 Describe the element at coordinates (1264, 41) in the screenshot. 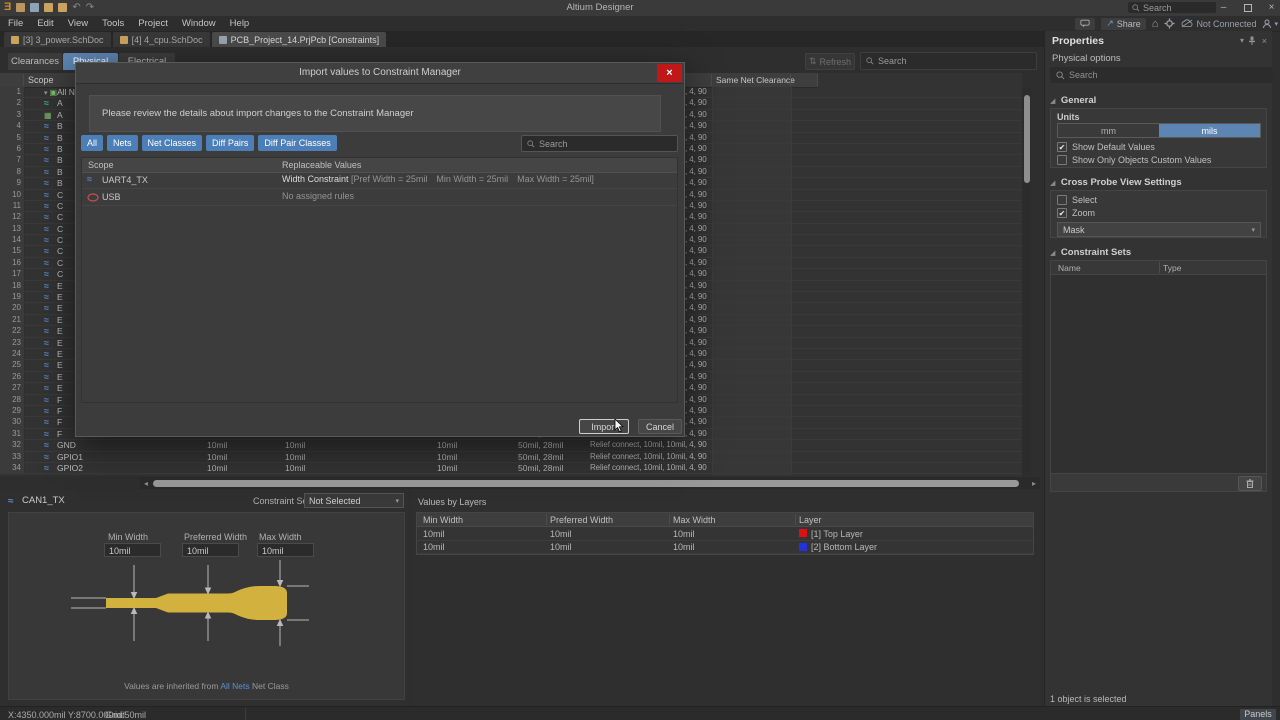

I see `close-panel-icon: ×` at that location.